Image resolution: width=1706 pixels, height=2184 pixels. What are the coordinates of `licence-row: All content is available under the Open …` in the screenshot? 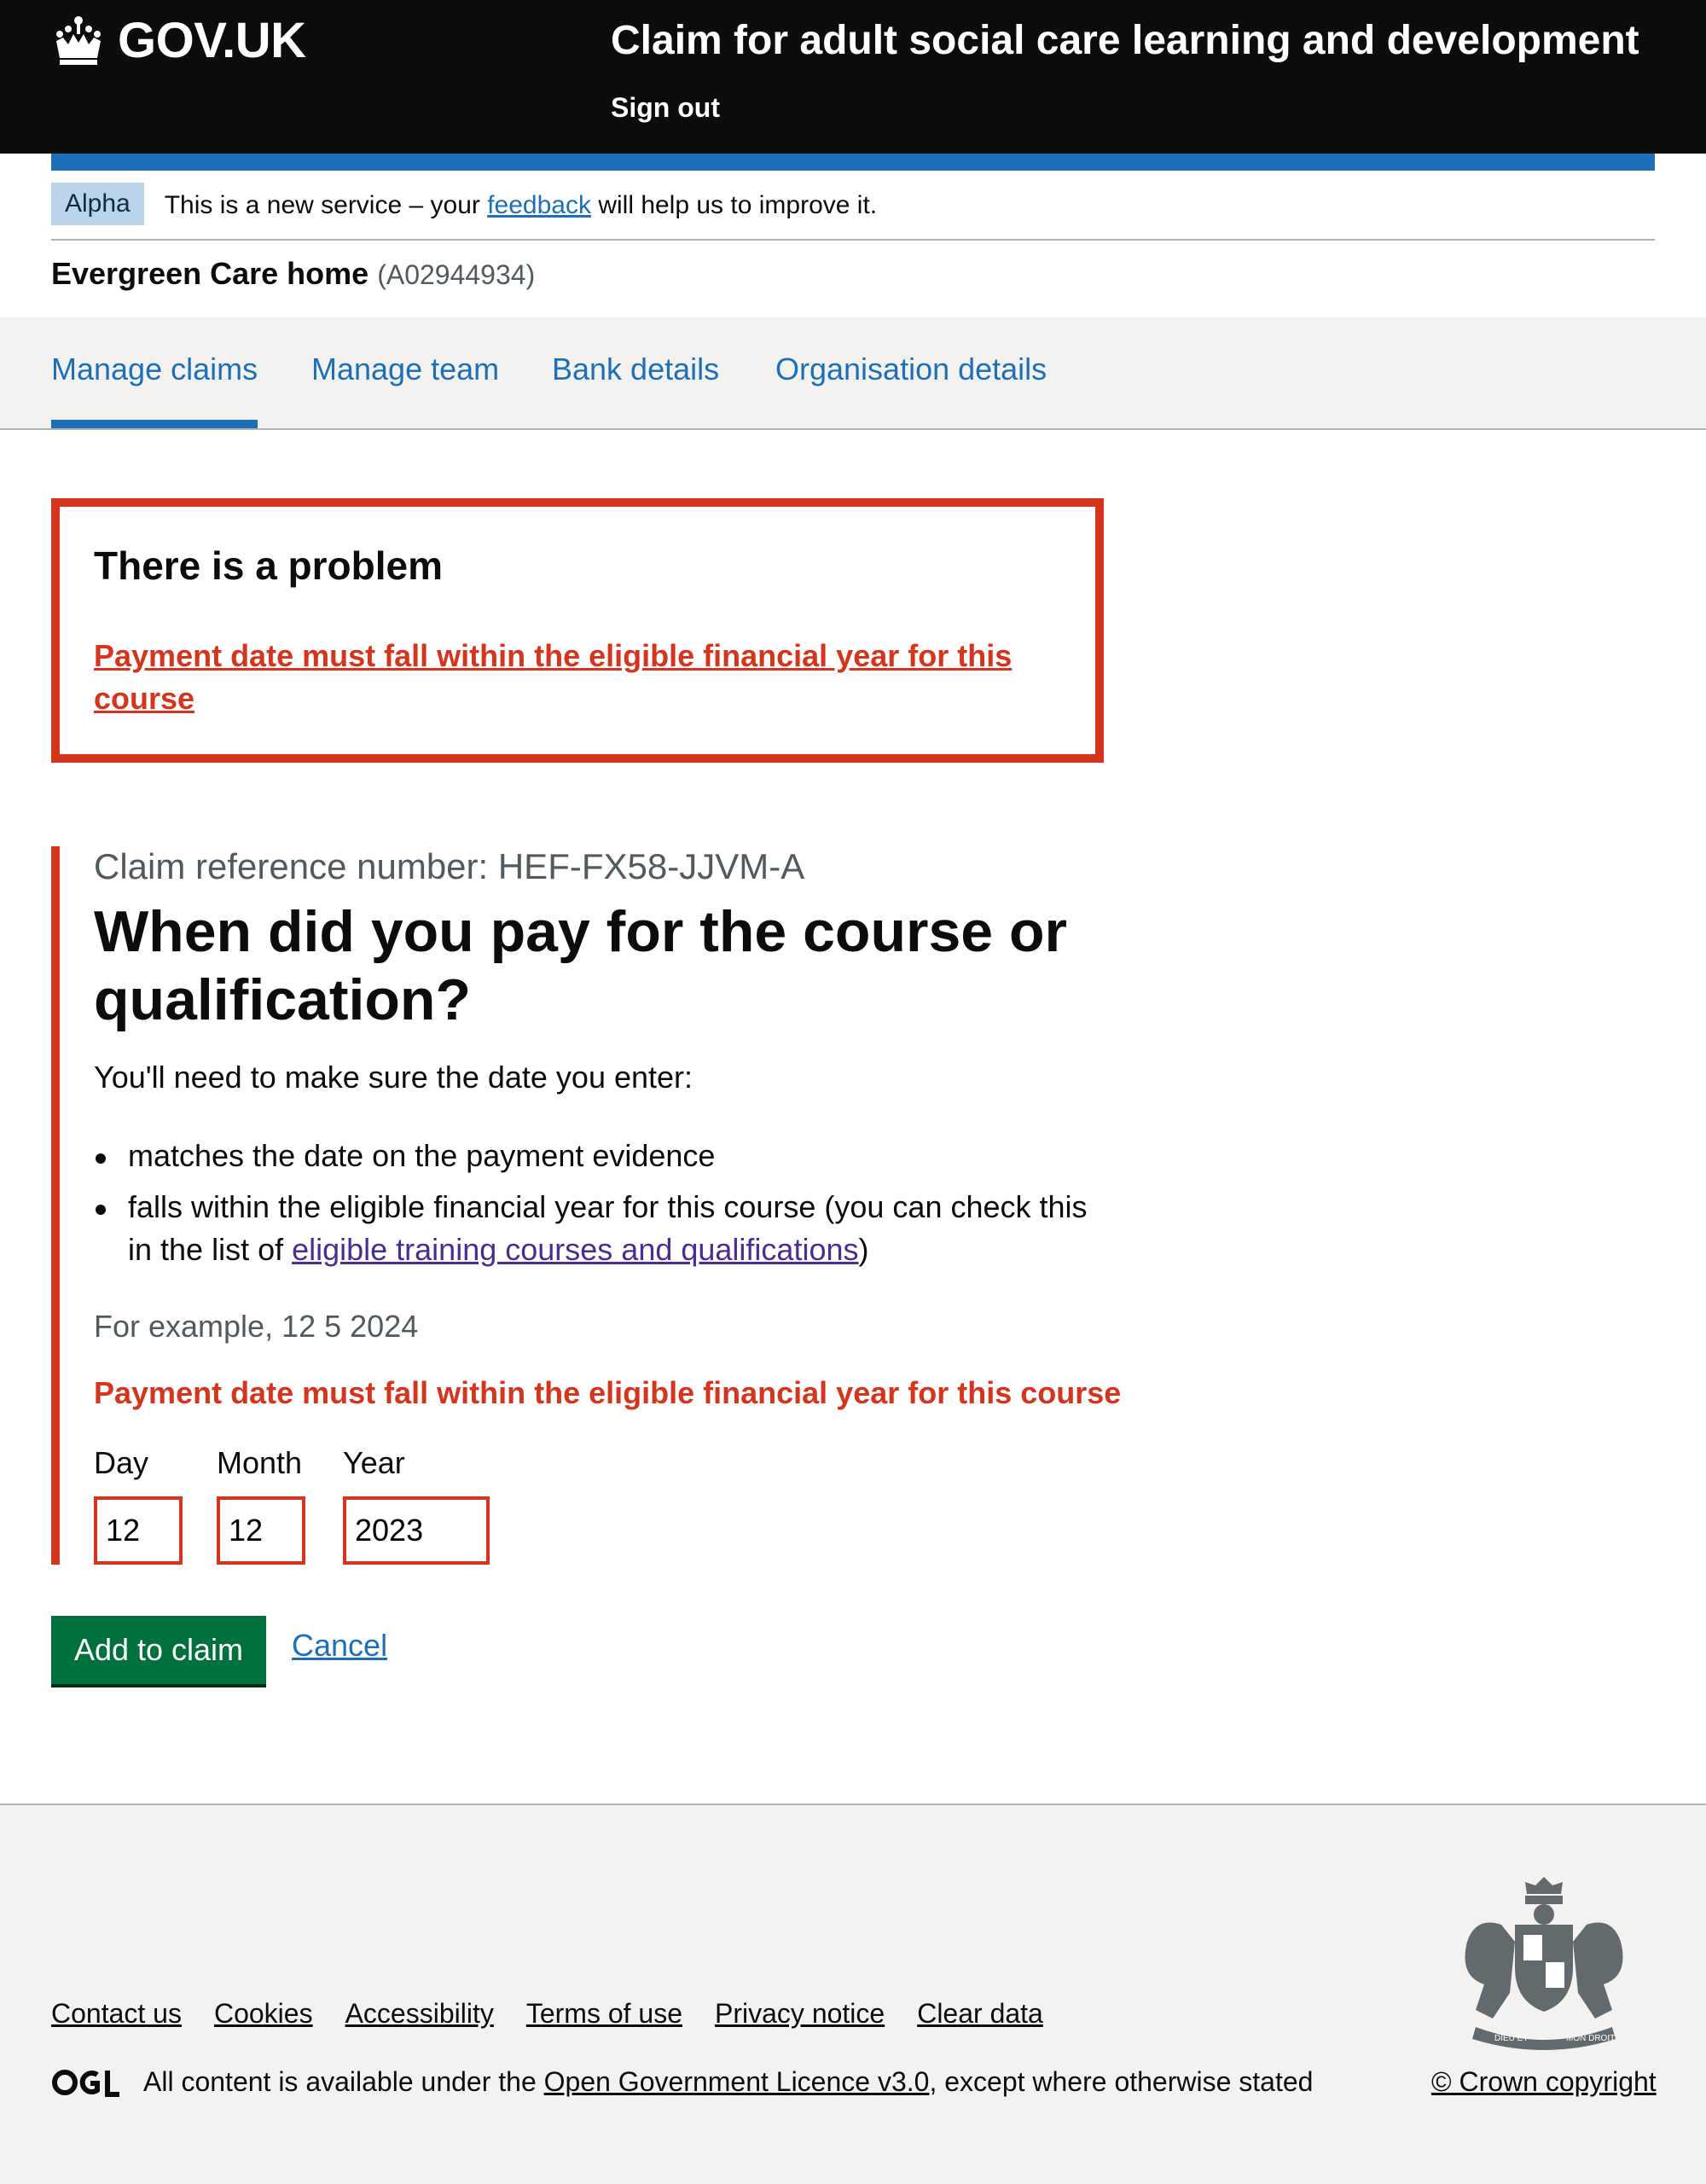 It's located at (682, 2082).